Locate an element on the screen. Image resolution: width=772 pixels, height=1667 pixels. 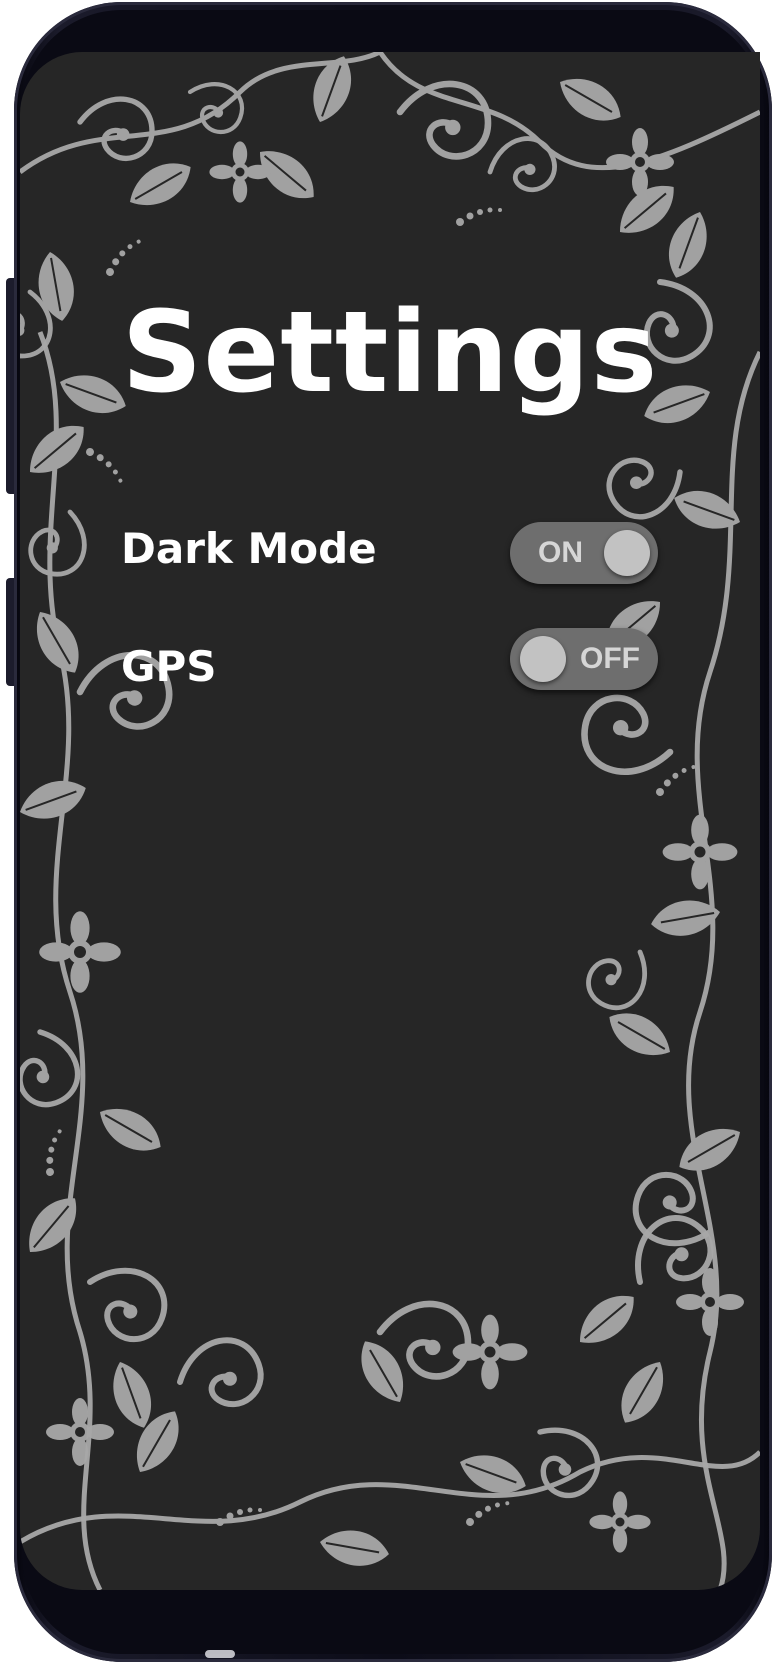
dark-mode-toggle-state: ON is located at coordinates (560, 552).